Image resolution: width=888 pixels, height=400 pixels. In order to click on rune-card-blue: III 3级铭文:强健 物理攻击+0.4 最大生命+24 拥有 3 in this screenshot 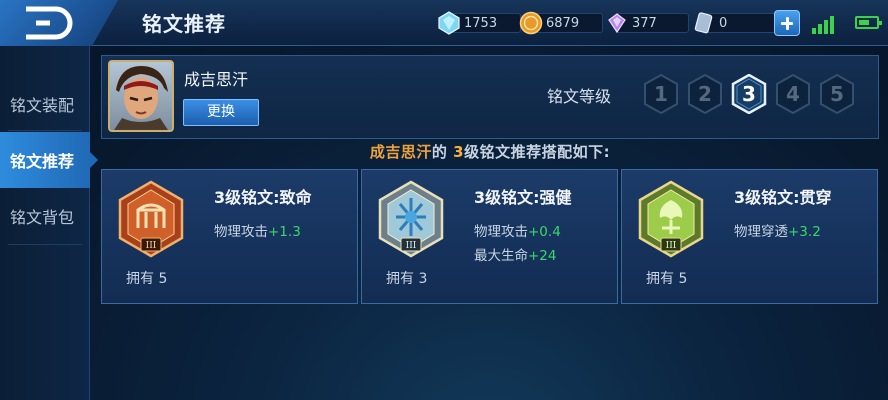, I will do `click(489, 236)`.